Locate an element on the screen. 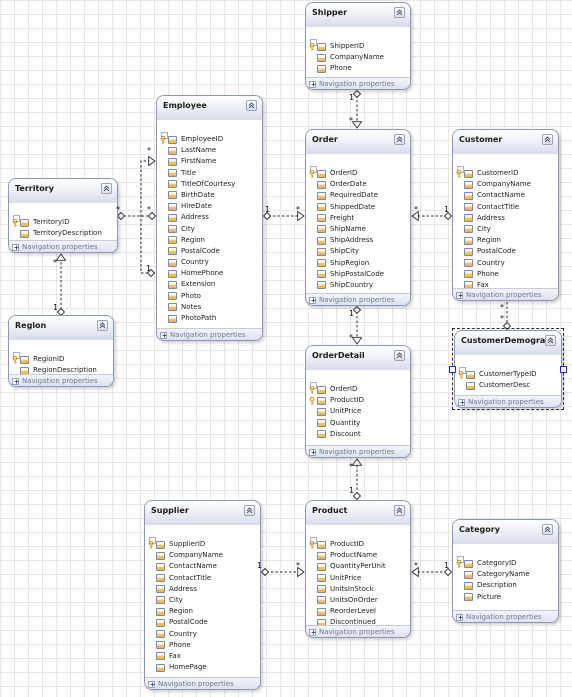 The image size is (572, 697). entity-header: Territory is located at coordinates (63, 191).